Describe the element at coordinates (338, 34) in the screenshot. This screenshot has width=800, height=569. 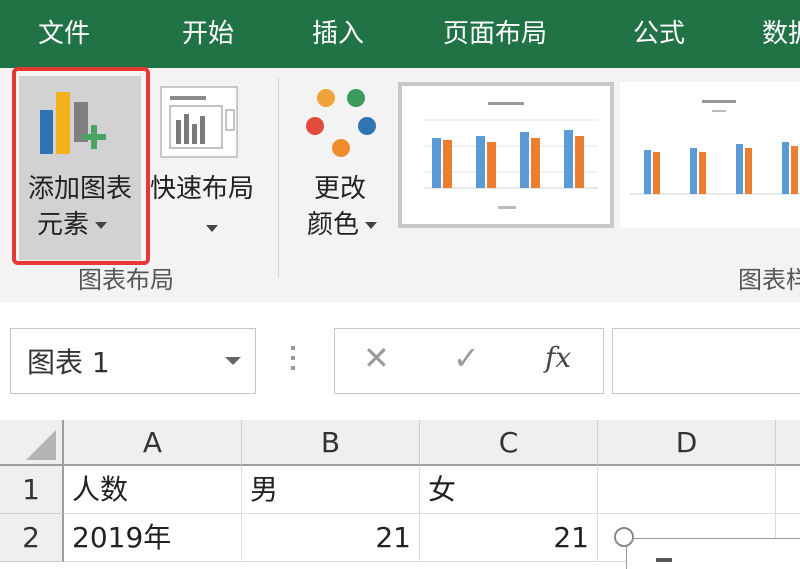
I see `tab-insert: 插入` at that location.